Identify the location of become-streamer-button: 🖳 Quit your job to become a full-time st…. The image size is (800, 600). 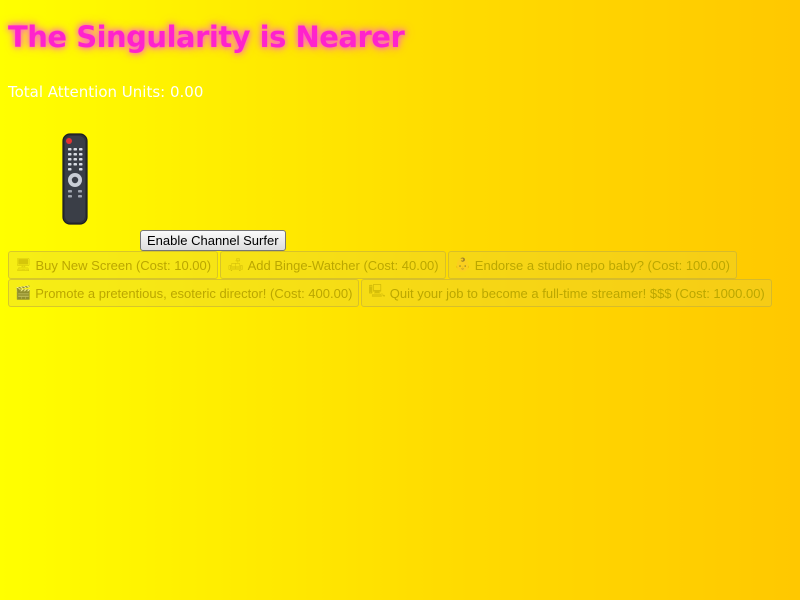
(566, 293).